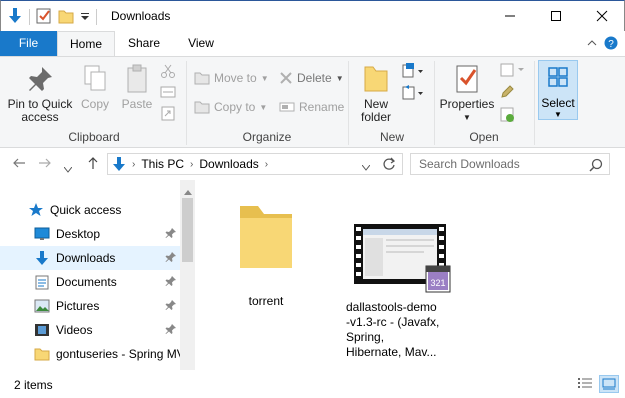 The image size is (625, 398). What do you see at coordinates (162, 164) in the screenshot?
I see `breadcrumb-this-pc: This PC` at bounding box center [162, 164].